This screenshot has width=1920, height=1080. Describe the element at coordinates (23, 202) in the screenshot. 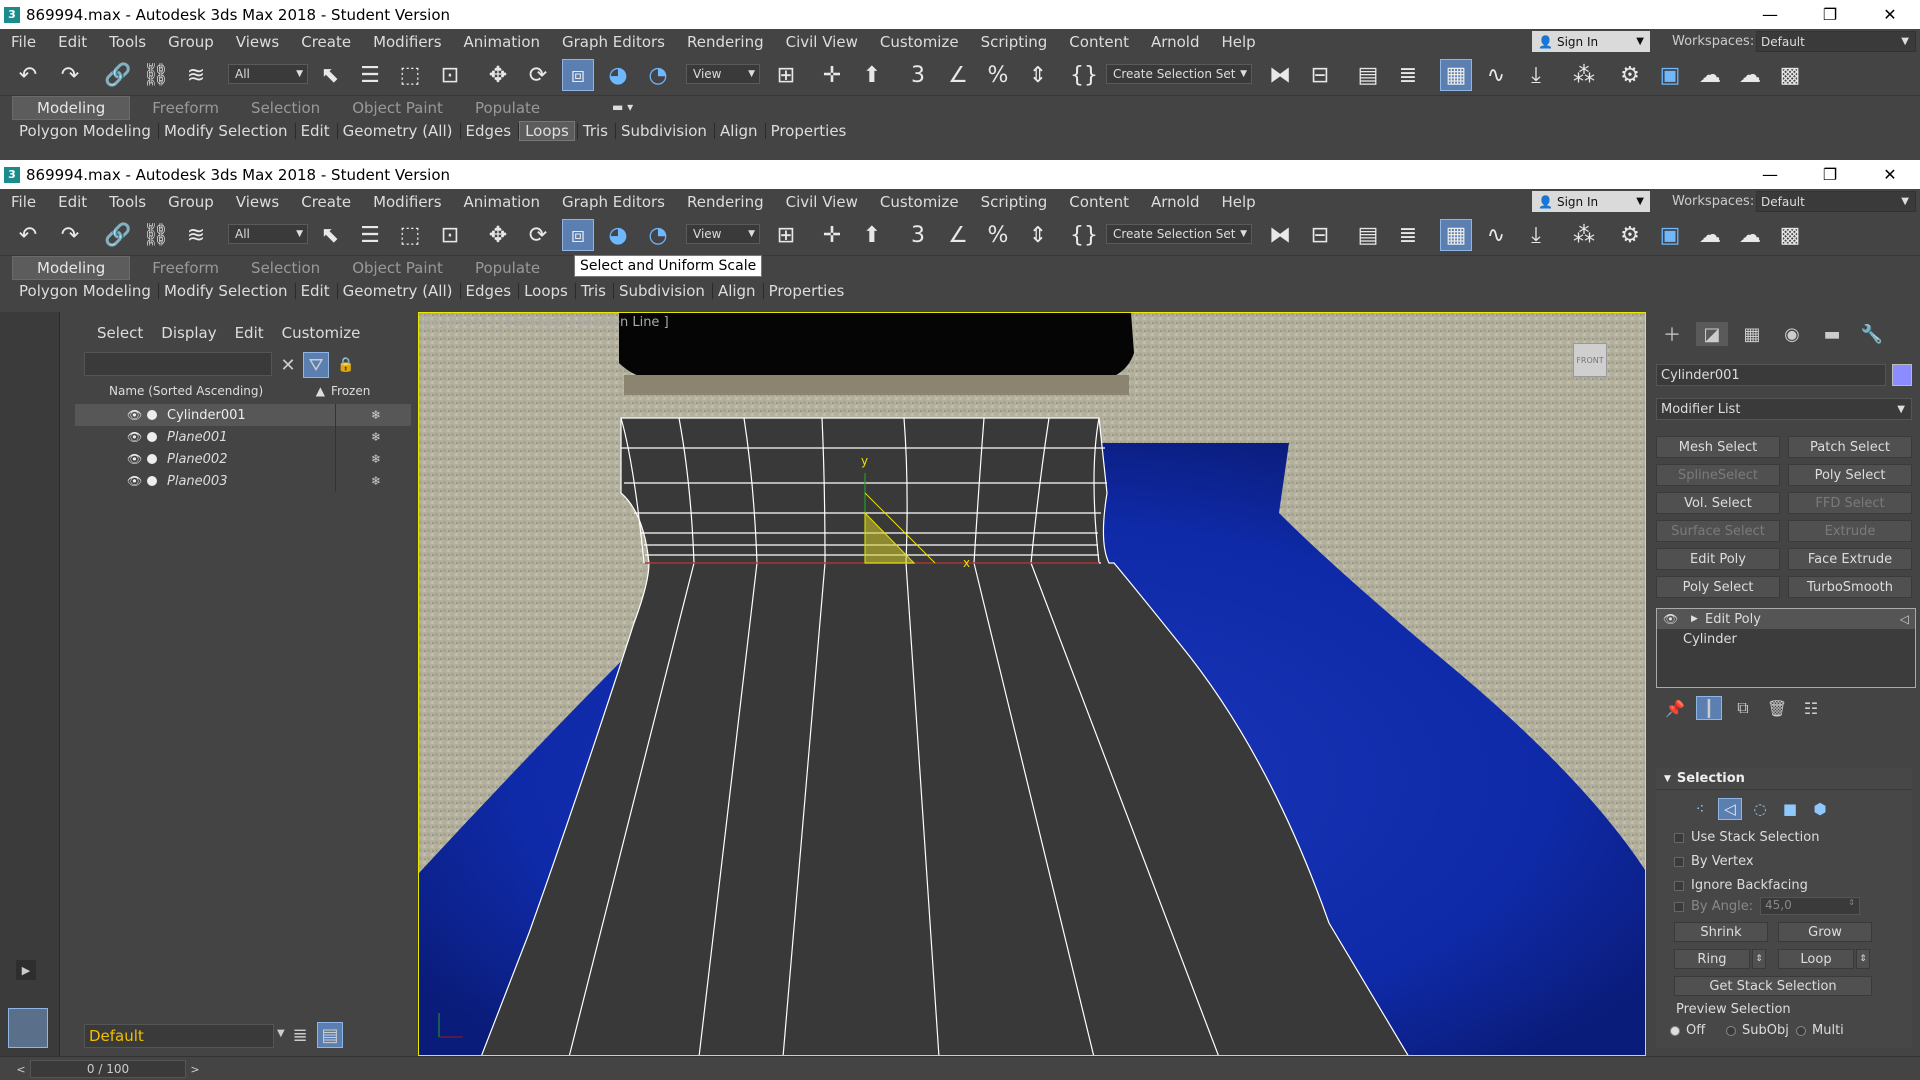

I see `menu-file: File` at that location.